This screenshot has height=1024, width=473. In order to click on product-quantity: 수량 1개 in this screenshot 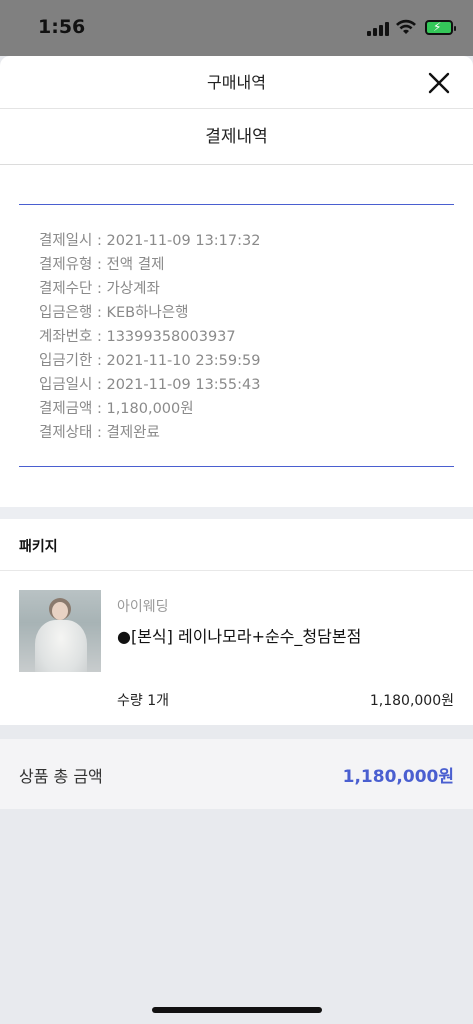, I will do `click(143, 701)`.